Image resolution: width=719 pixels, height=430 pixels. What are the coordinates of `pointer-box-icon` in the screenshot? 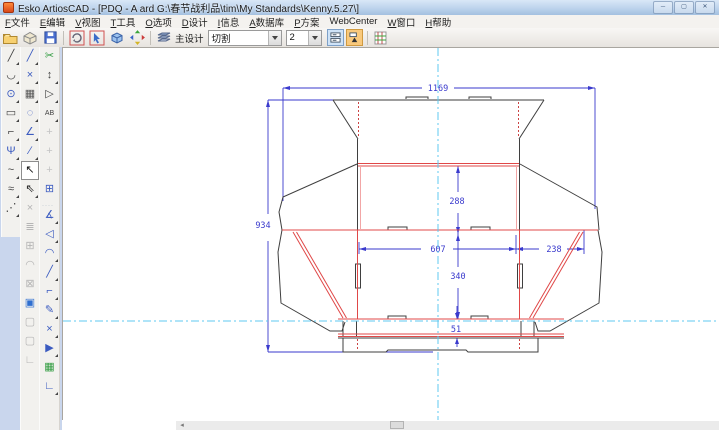 It's located at (97, 37).